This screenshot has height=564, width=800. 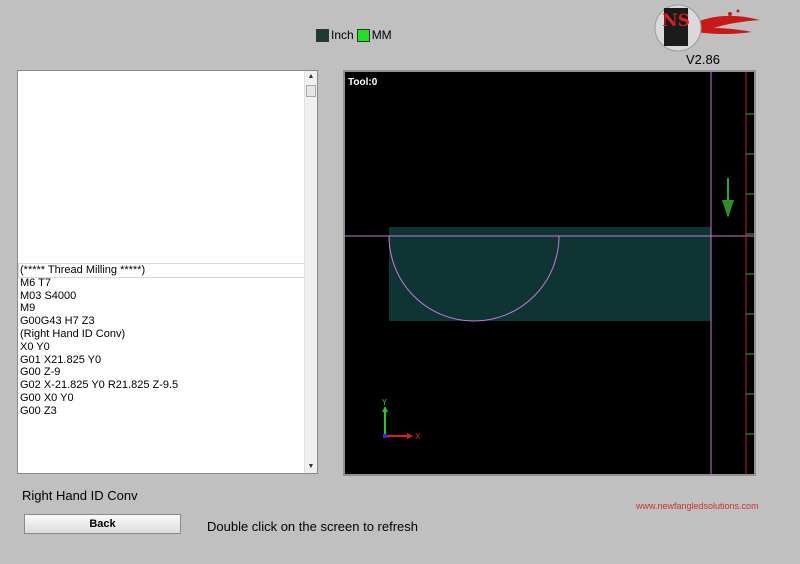 What do you see at coordinates (310, 272) in the screenshot?
I see `vertical-scrollbar: ▲ ▼` at bounding box center [310, 272].